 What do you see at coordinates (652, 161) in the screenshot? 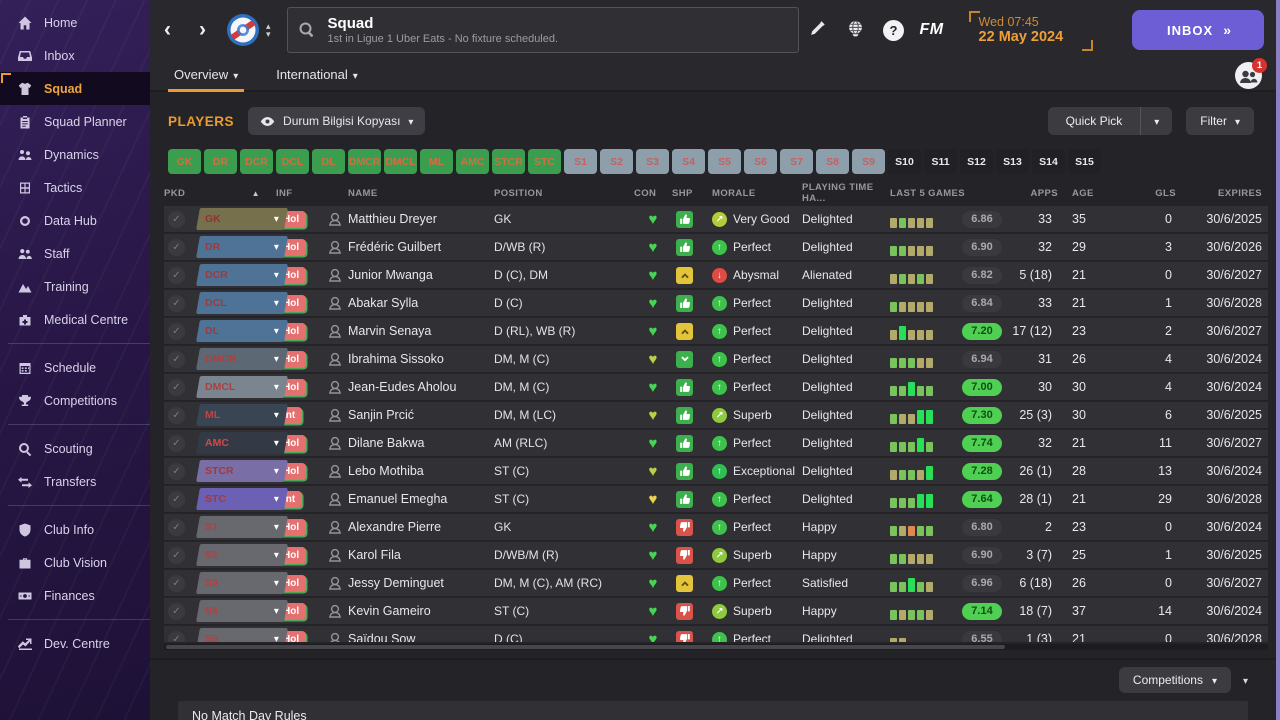
I see `position-filter-s3: S3` at bounding box center [652, 161].